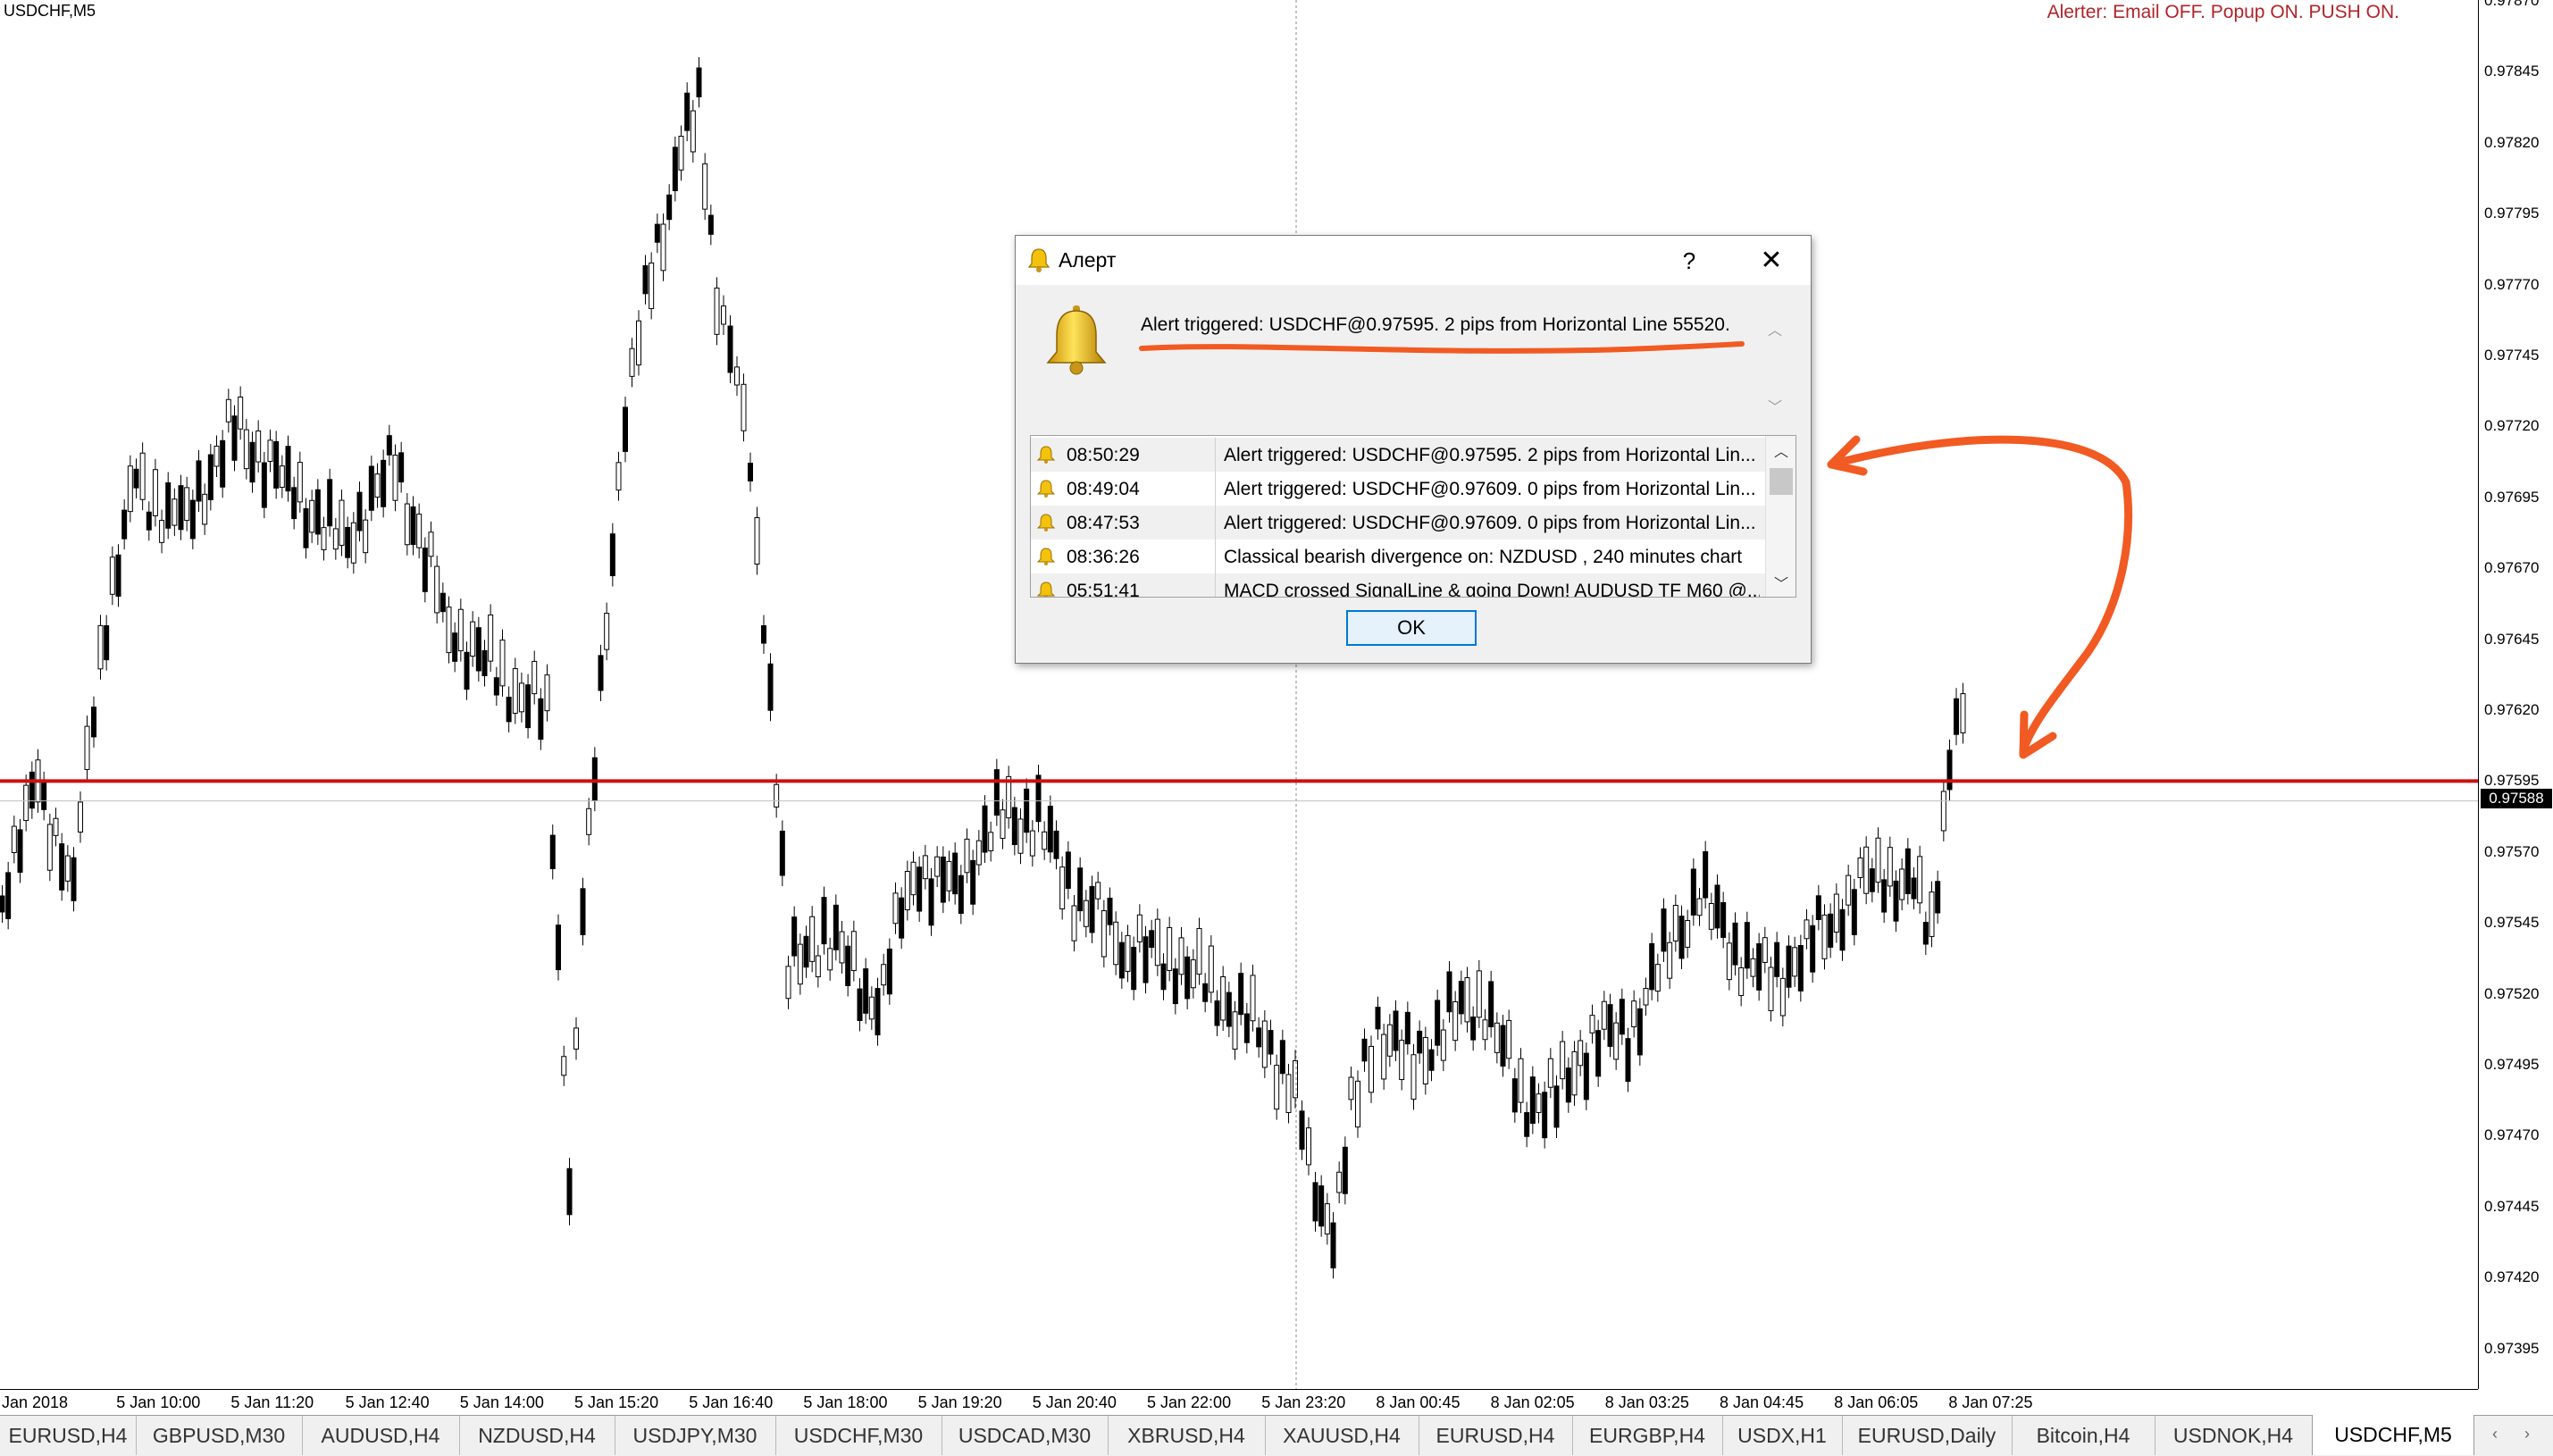 This screenshot has width=2553, height=1456. What do you see at coordinates (1103, 523) in the screenshot?
I see `alert-time: 08:47:53` at bounding box center [1103, 523].